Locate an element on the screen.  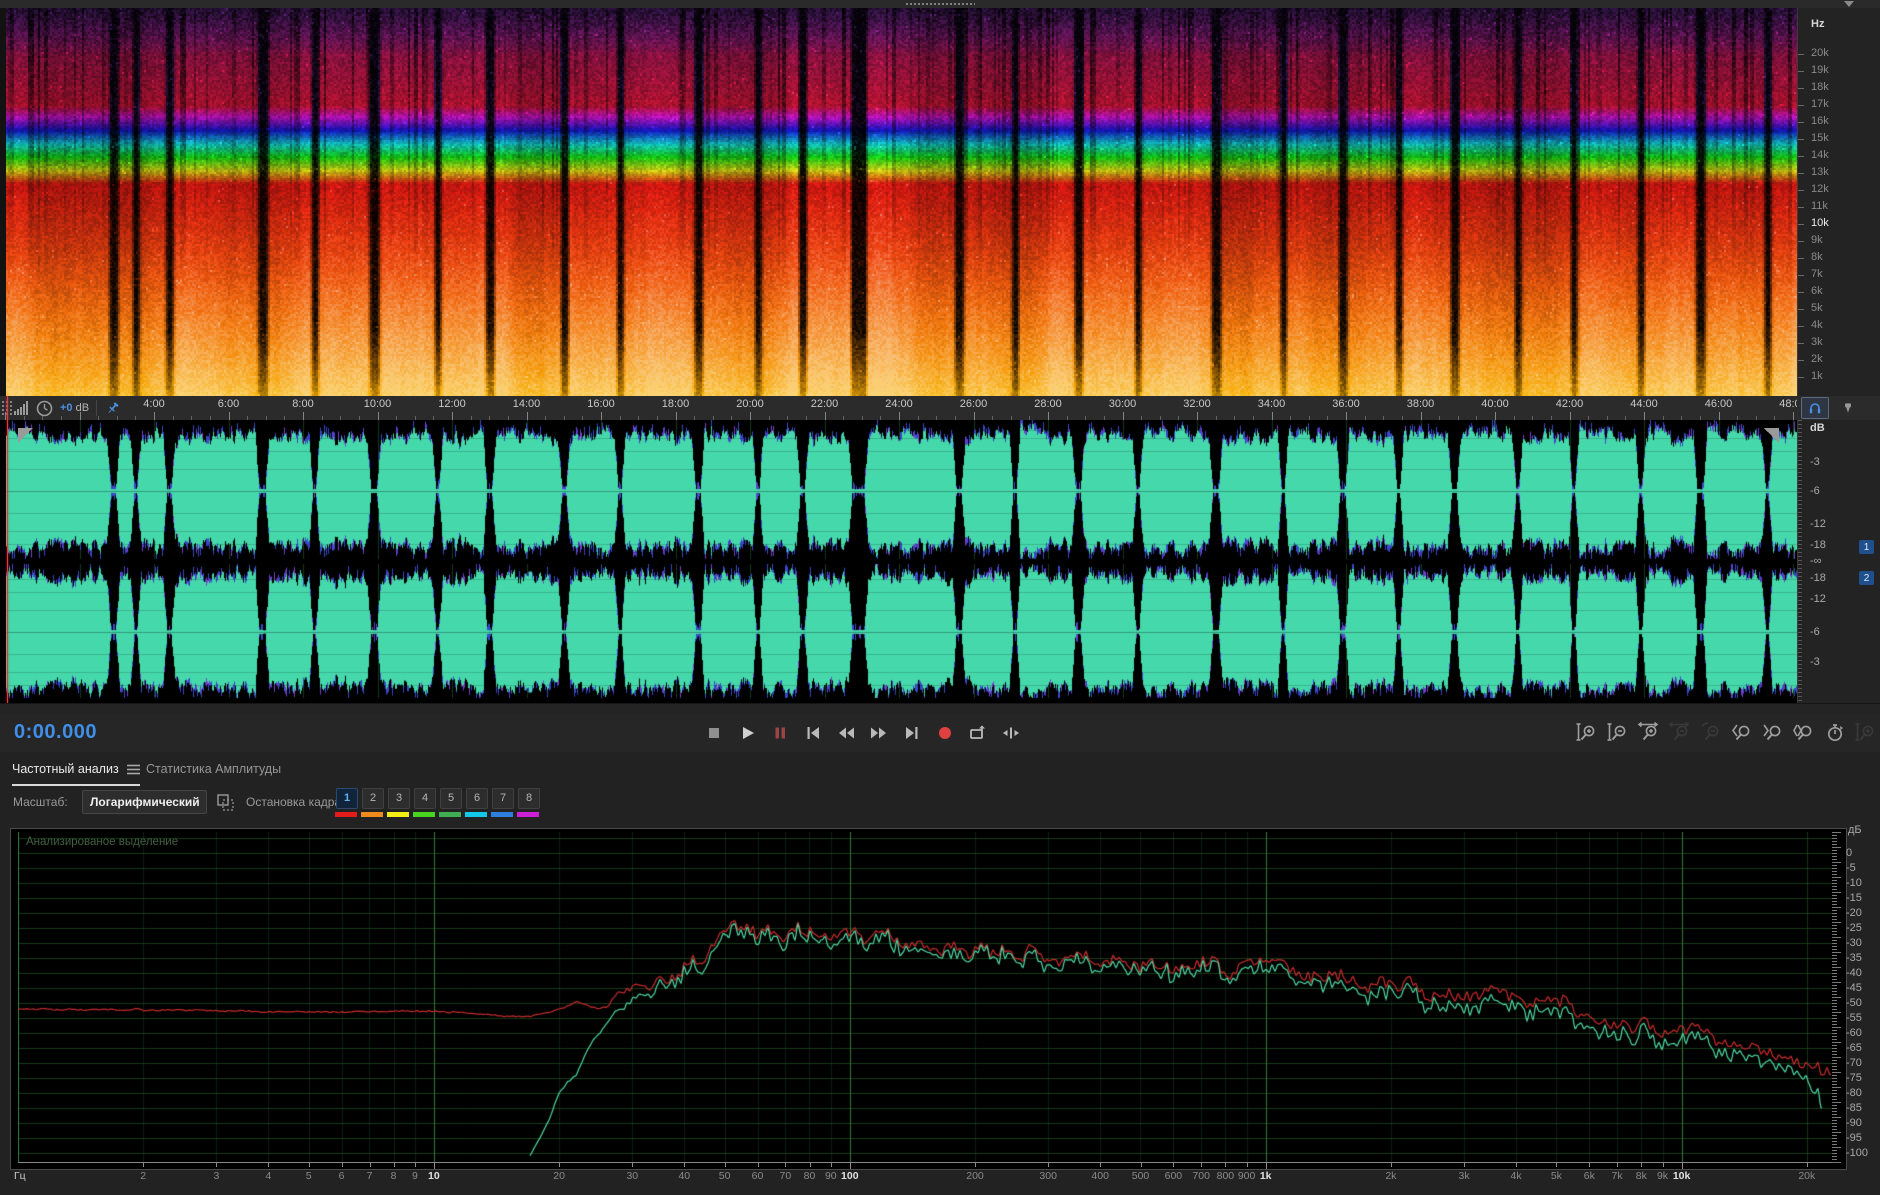
zoom-in-vertical-button is located at coordinates (1587, 732).